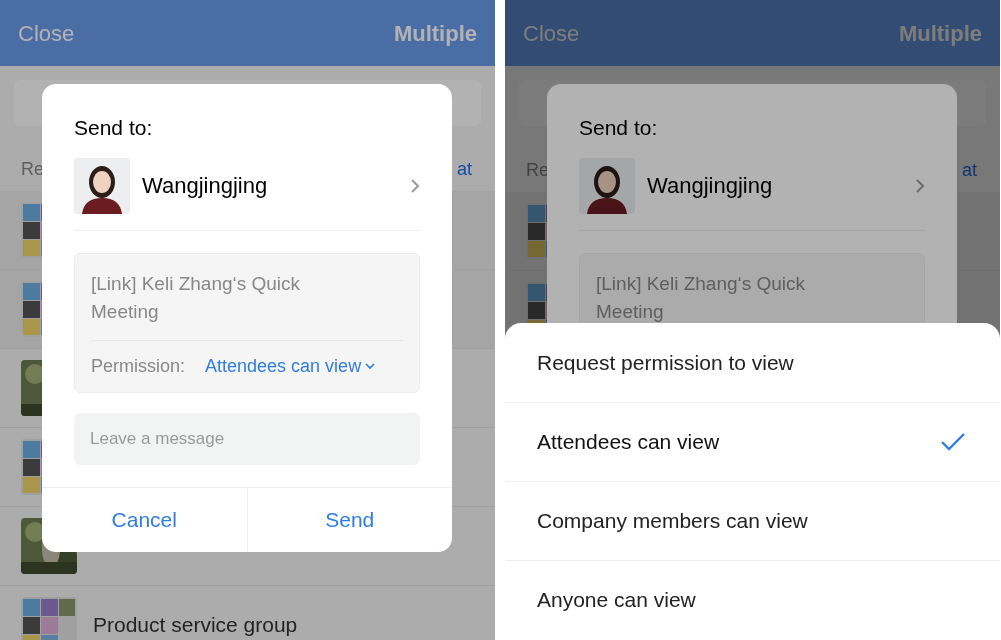 This screenshot has height=640, width=1001. I want to click on permission-option: Request permission to view, so click(752, 362).